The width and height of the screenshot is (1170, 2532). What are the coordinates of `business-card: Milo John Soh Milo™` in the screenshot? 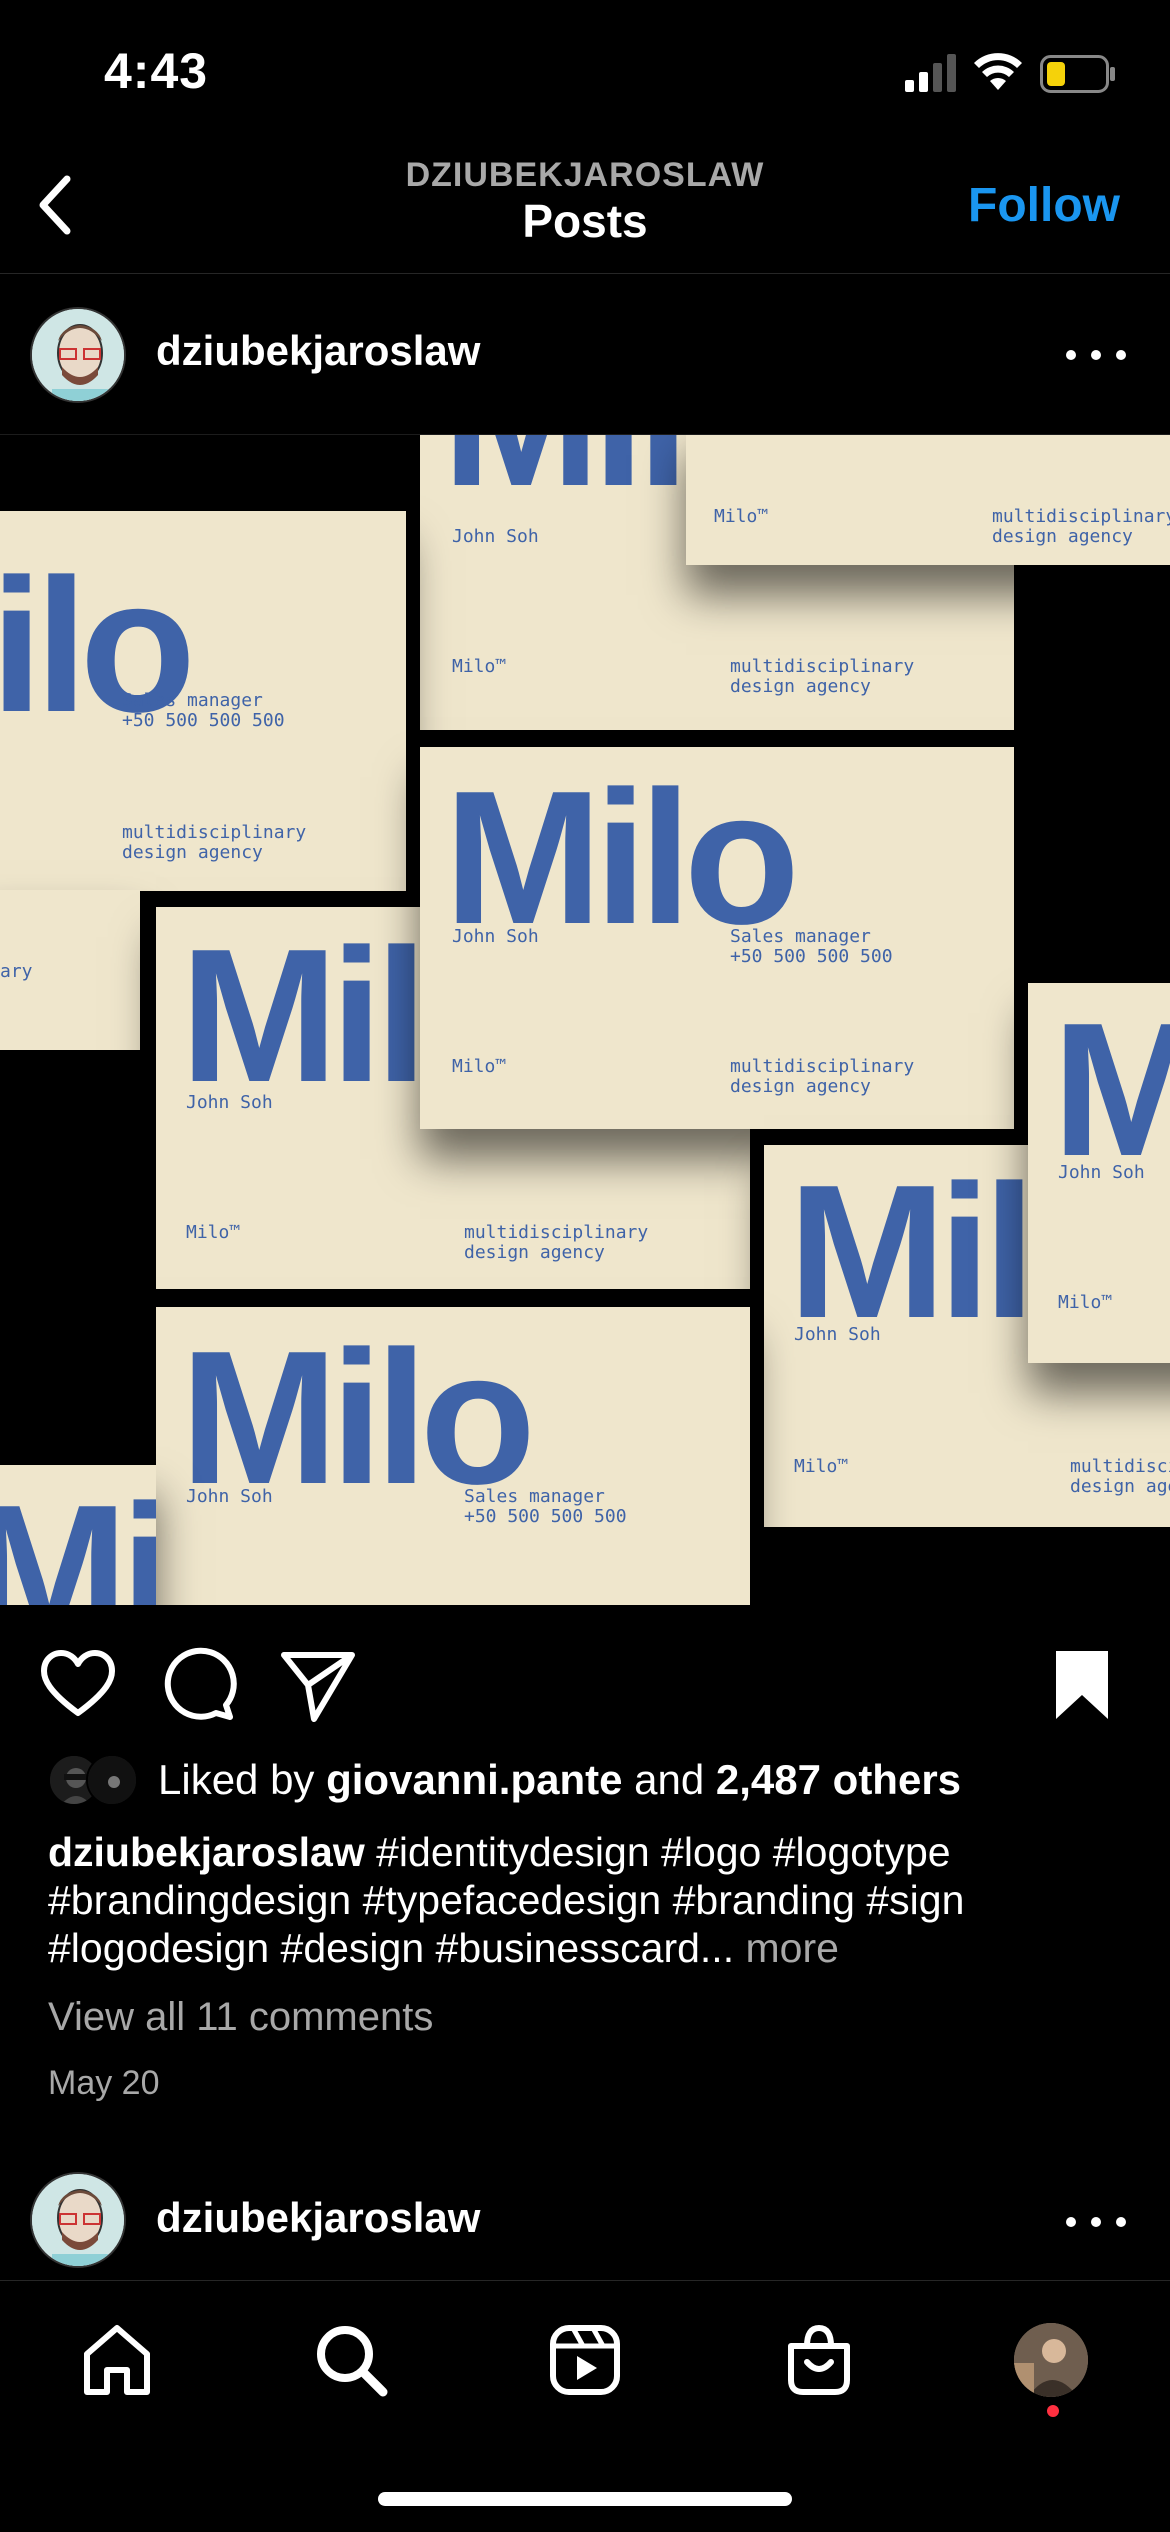 It's located at (1099, 1173).